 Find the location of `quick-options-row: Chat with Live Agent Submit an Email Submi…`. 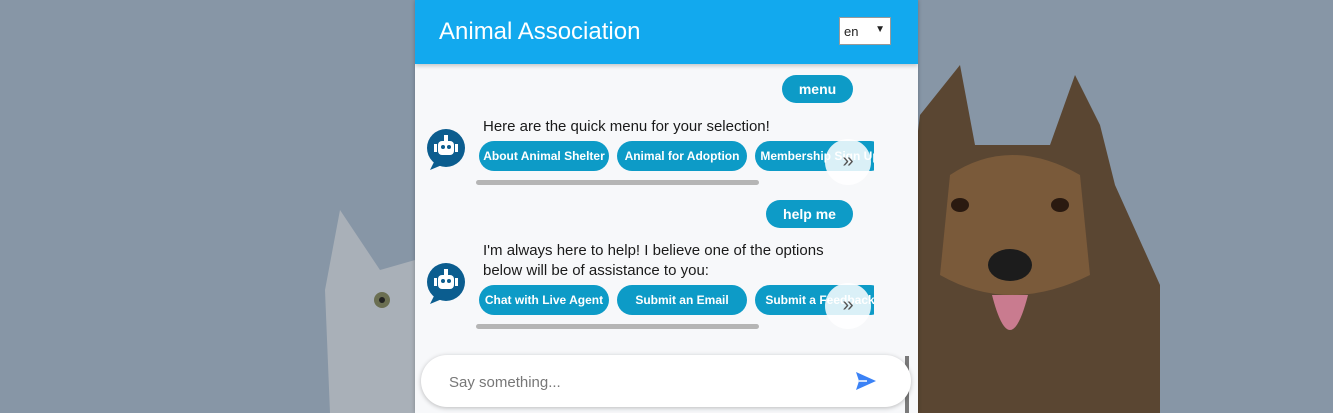

quick-options-row: Chat with Live Agent Submit an Email Submi… is located at coordinates (676, 301).